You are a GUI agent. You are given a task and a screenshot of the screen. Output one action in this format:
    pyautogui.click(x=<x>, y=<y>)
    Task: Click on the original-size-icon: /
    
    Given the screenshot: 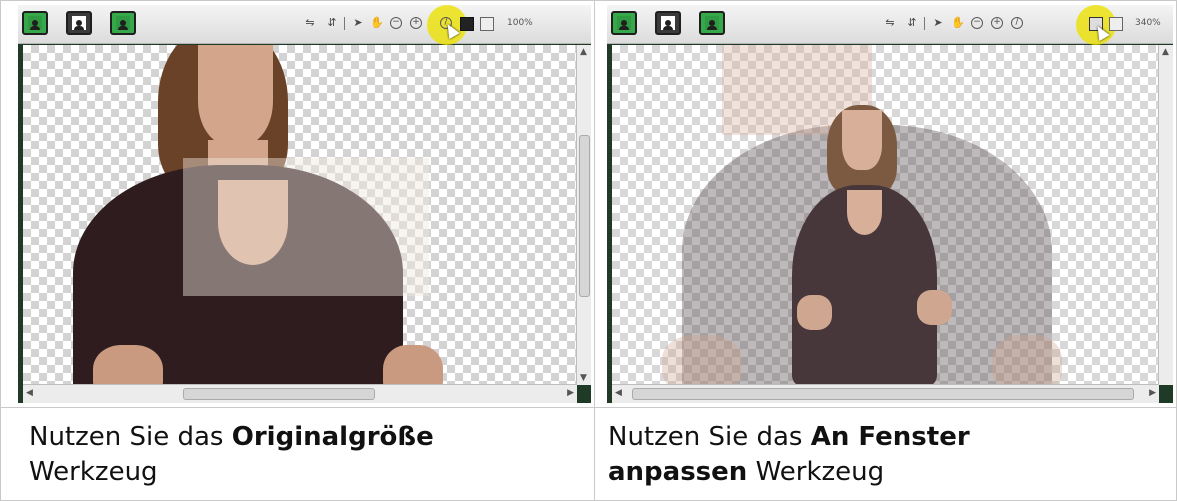 What is the action you would take?
    pyautogui.click(x=1017, y=23)
    